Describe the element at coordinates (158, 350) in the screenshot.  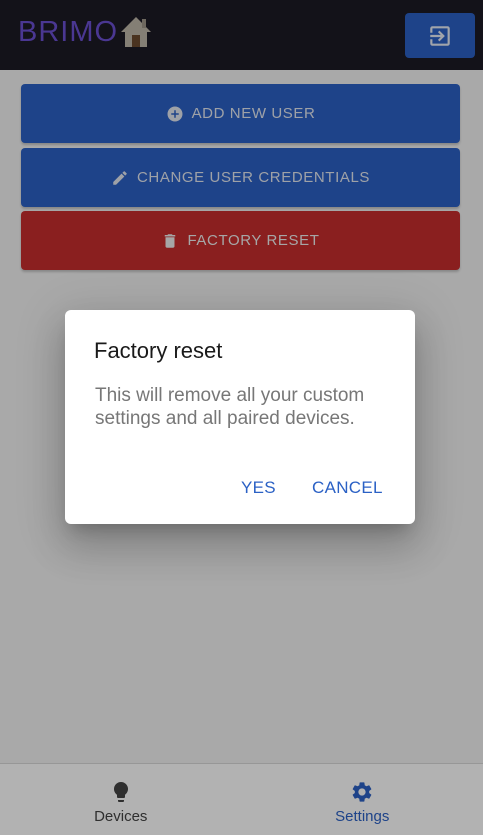
I see `dialog-title: Factory reset` at that location.